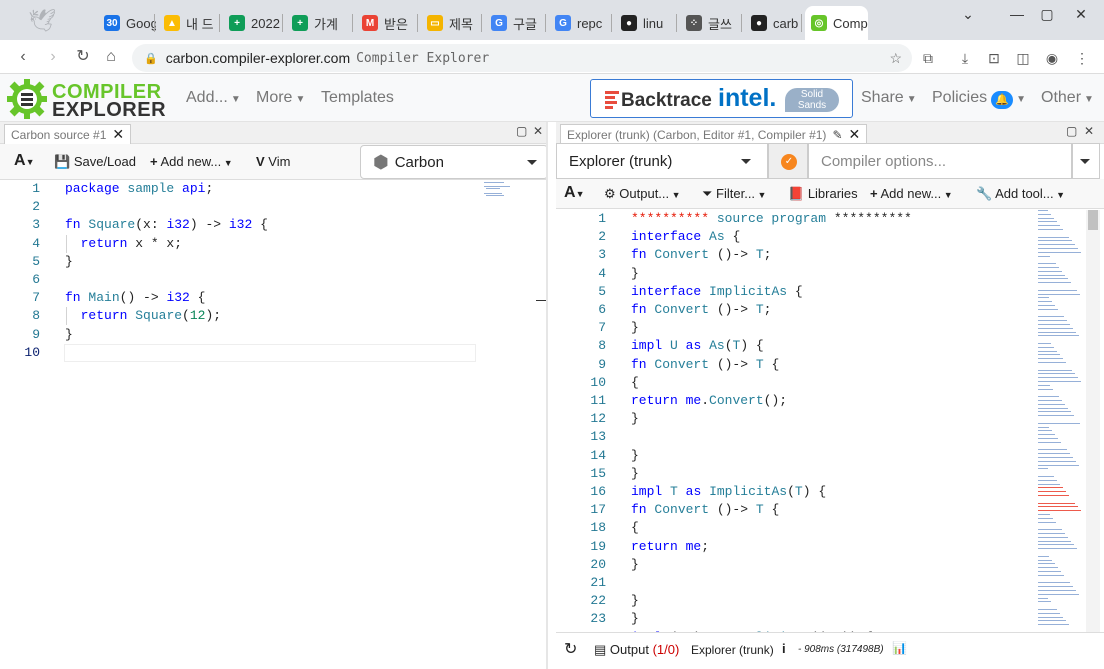 The width and height of the screenshot is (1104, 669). I want to click on browser-tab-2: ▲ 내 드, so click(187, 23).